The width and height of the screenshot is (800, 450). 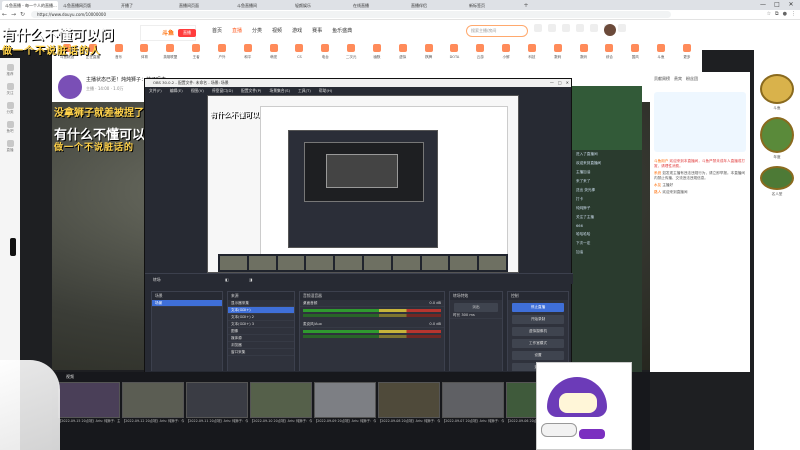 What do you see at coordinates (70, 87) in the screenshot?
I see `streamer-avatar` at bounding box center [70, 87].